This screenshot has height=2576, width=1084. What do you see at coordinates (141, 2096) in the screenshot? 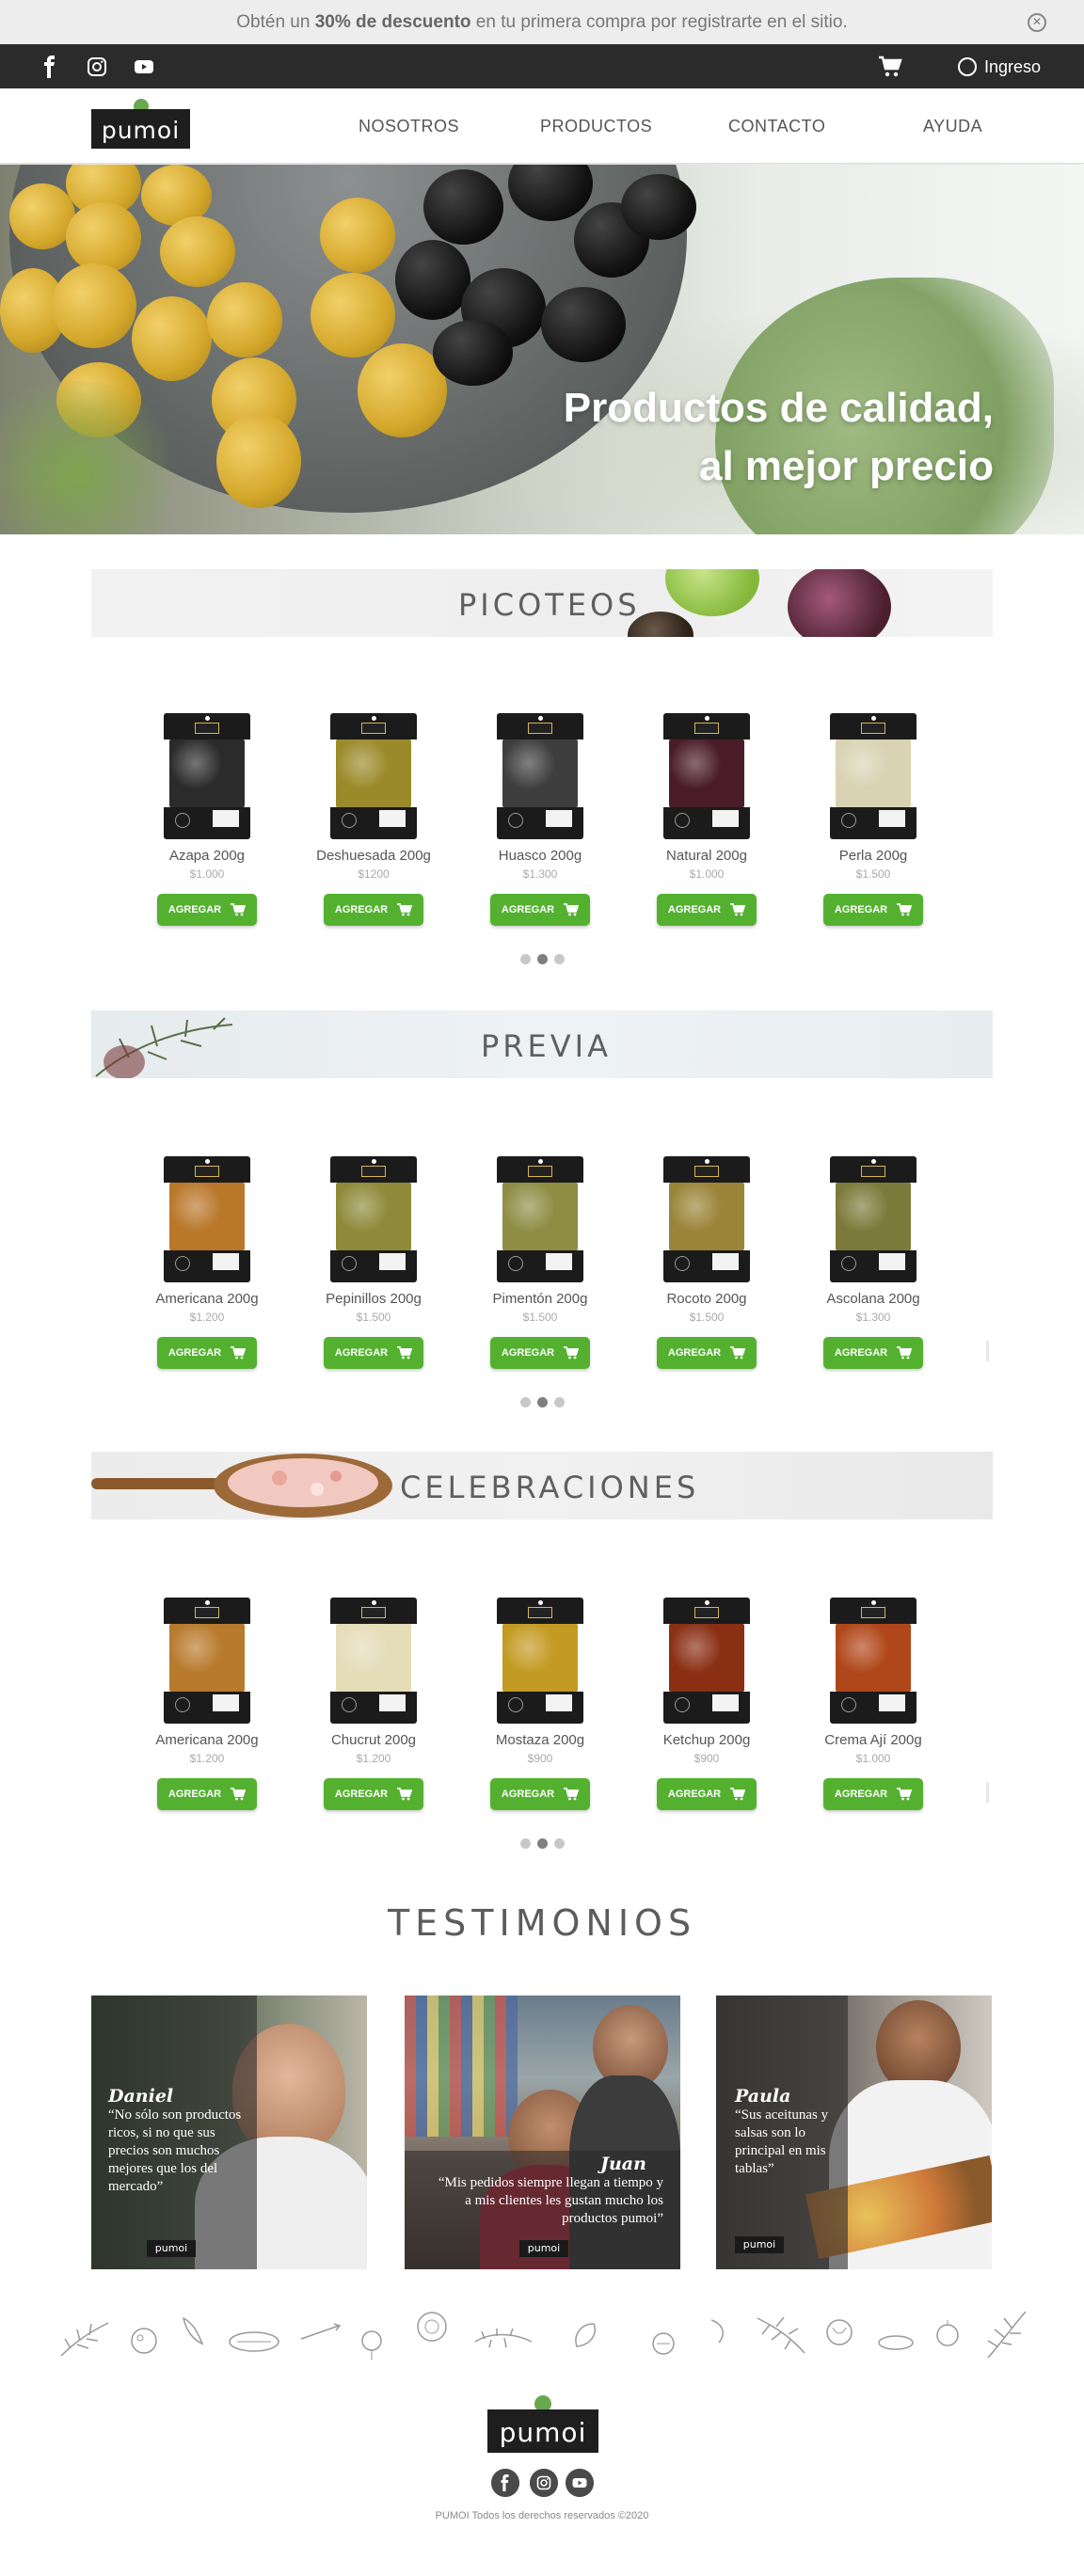
I see `testimonial-name: Daniel` at bounding box center [141, 2096].